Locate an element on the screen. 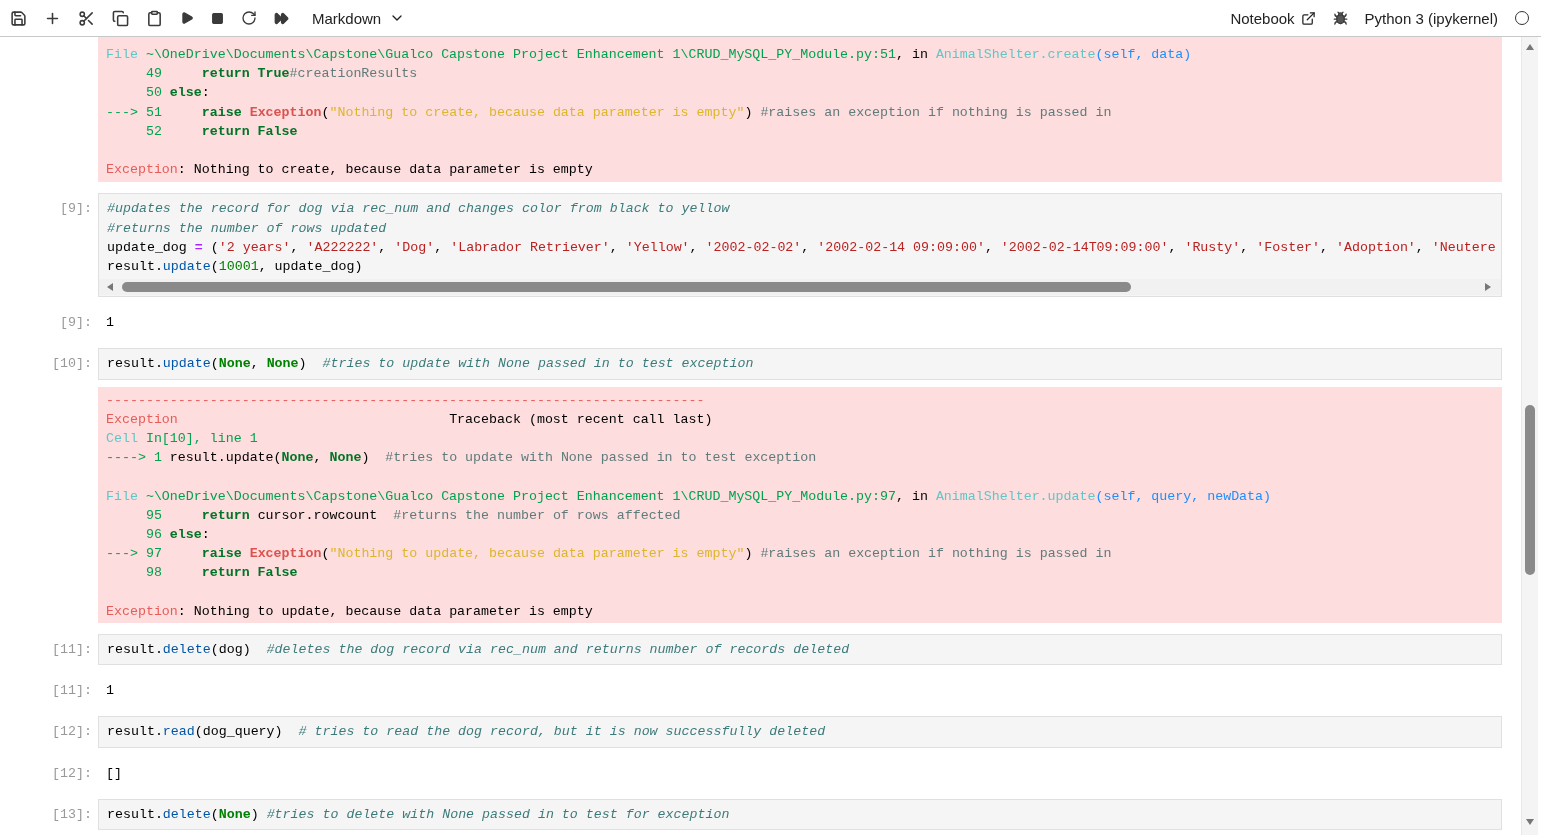 The image size is (1541, 835). traceback-line: 98 return False is located at coordinates (221, 573).